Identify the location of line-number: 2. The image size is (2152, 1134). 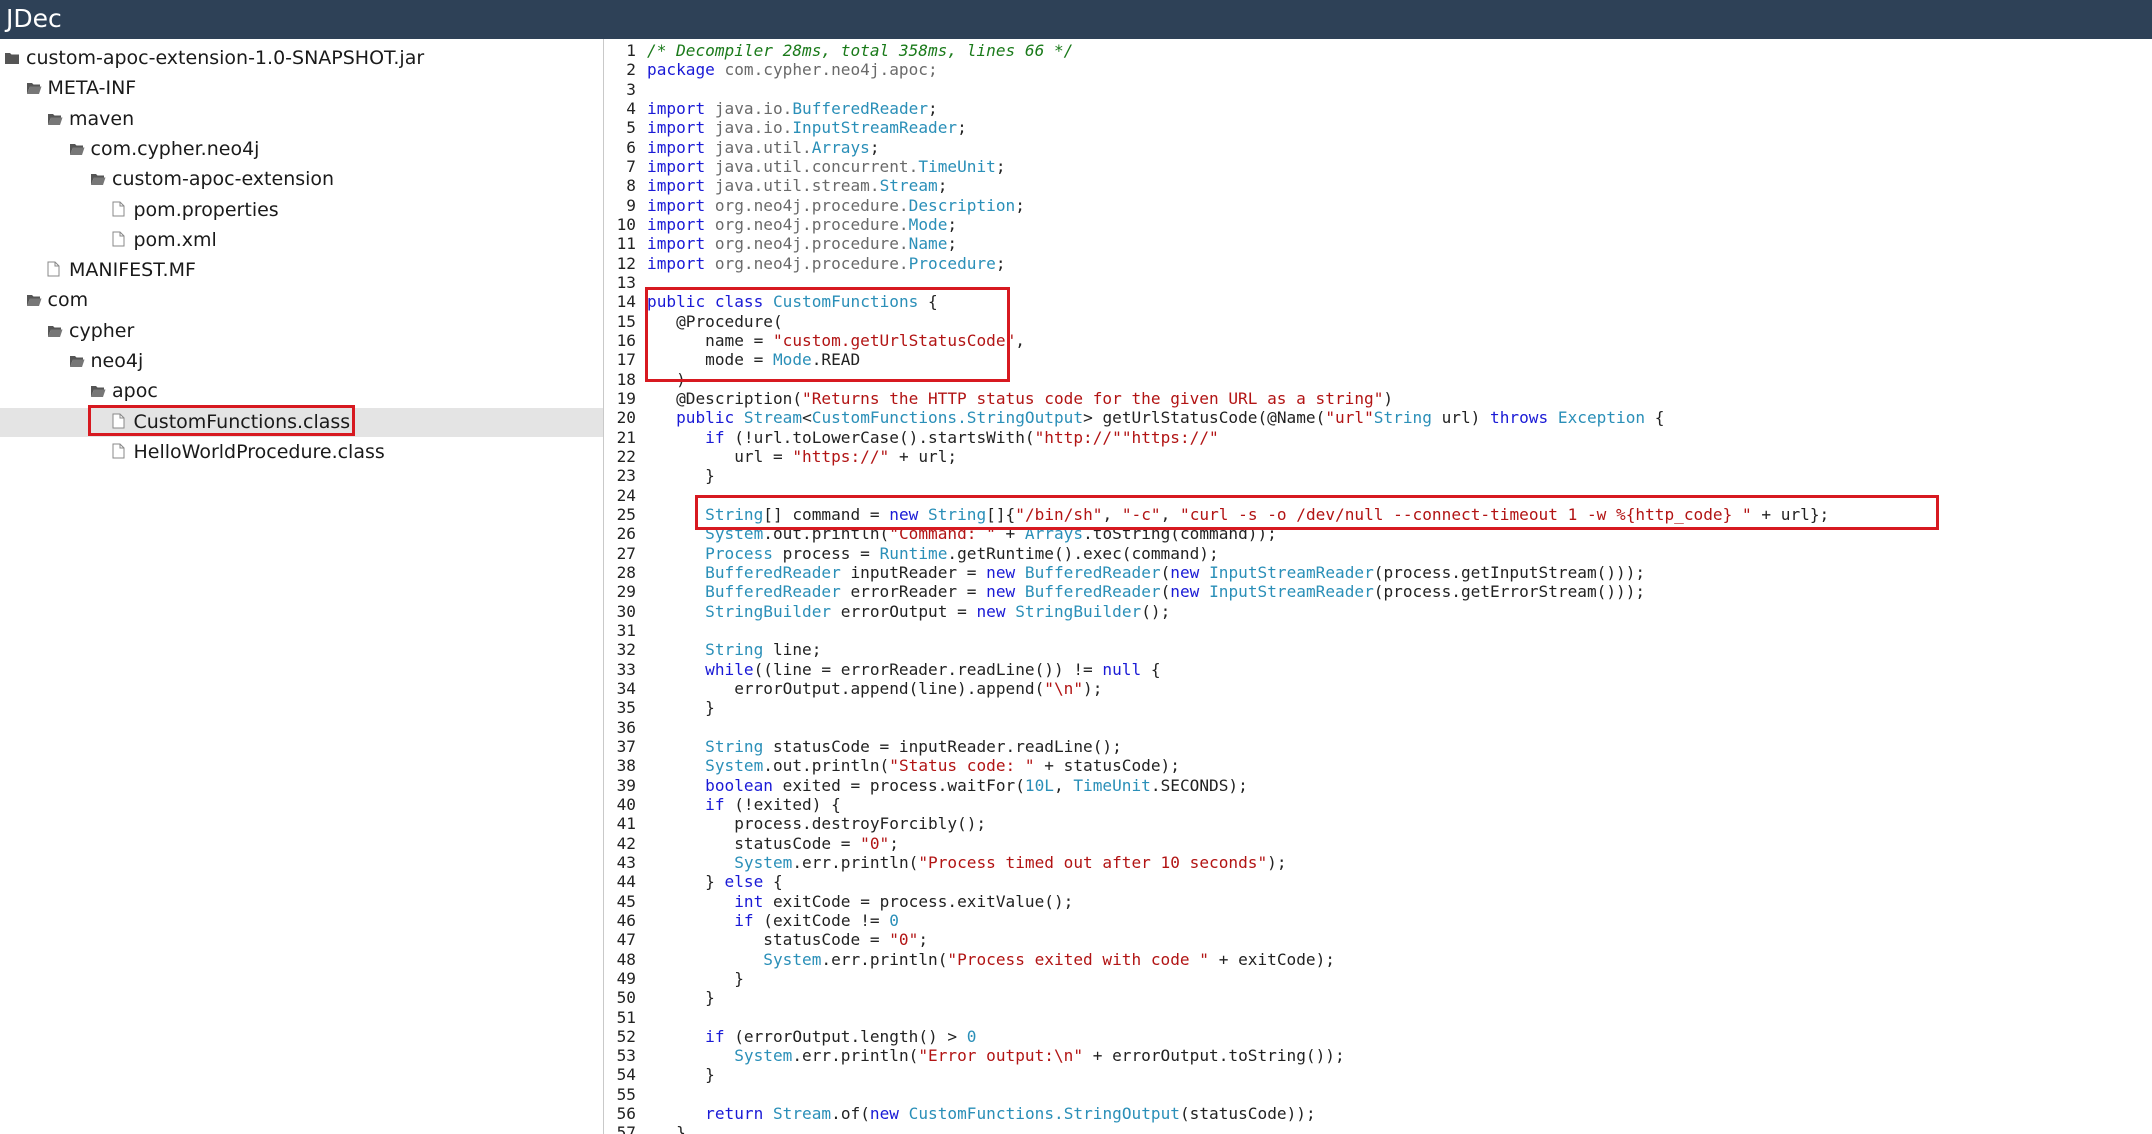
(631, 70).